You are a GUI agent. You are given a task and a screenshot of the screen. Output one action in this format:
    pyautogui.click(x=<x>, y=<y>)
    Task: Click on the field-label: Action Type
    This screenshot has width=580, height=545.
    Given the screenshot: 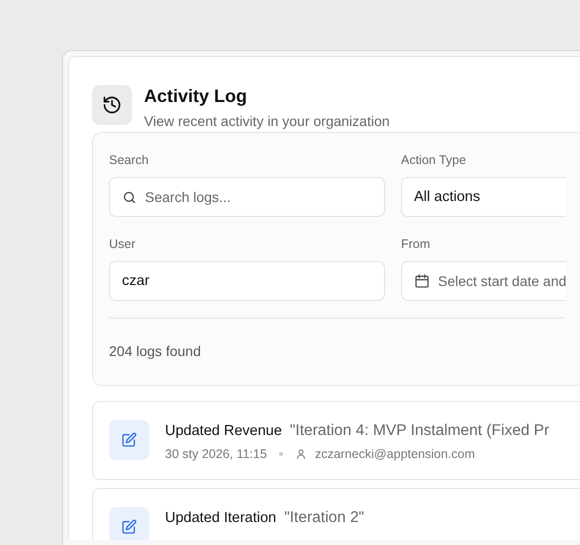 What is the action you would take?
    pyautogui.click(x=434, y=160)
    